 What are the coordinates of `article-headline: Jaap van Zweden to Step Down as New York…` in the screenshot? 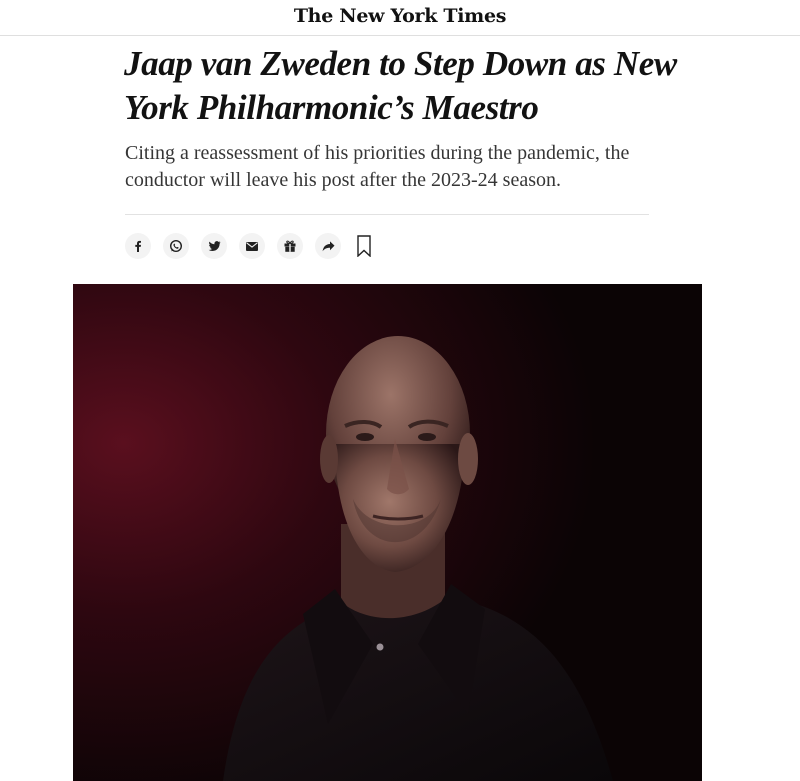 It's located at (400, 85).